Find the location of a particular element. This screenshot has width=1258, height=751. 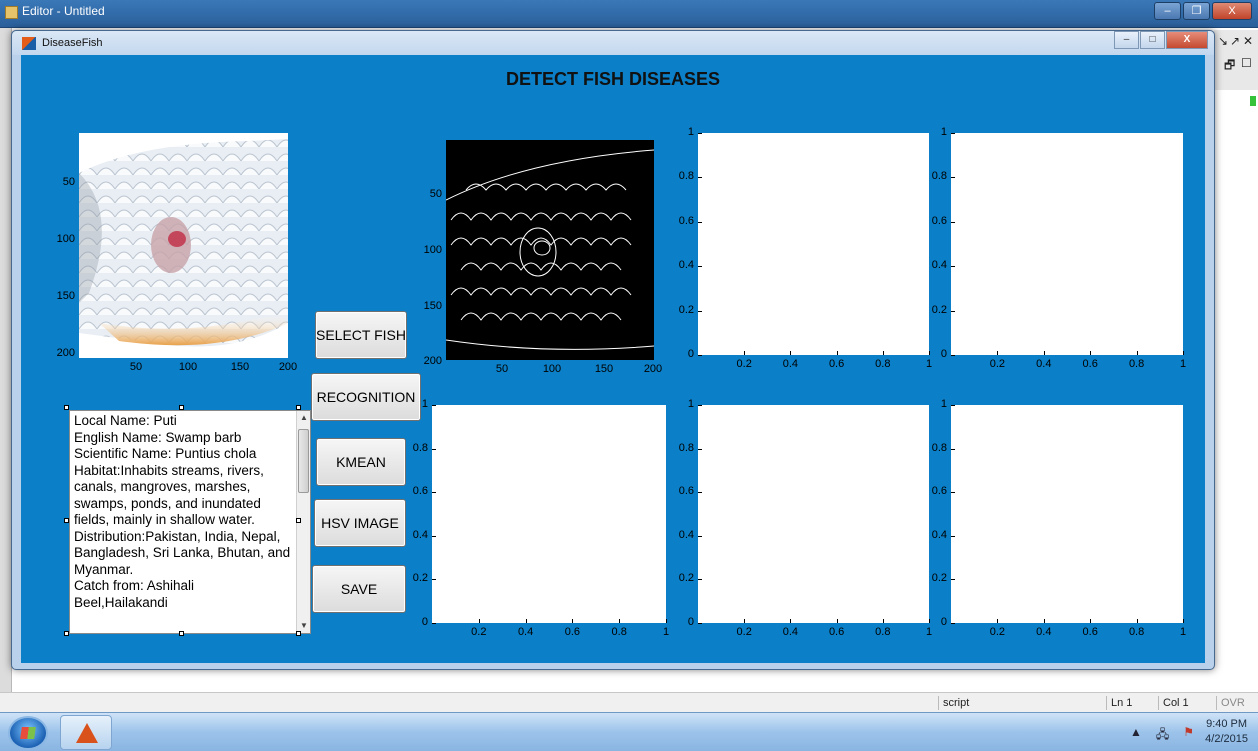

editor-minimize-button: – is located at coordinates (1167, 11).